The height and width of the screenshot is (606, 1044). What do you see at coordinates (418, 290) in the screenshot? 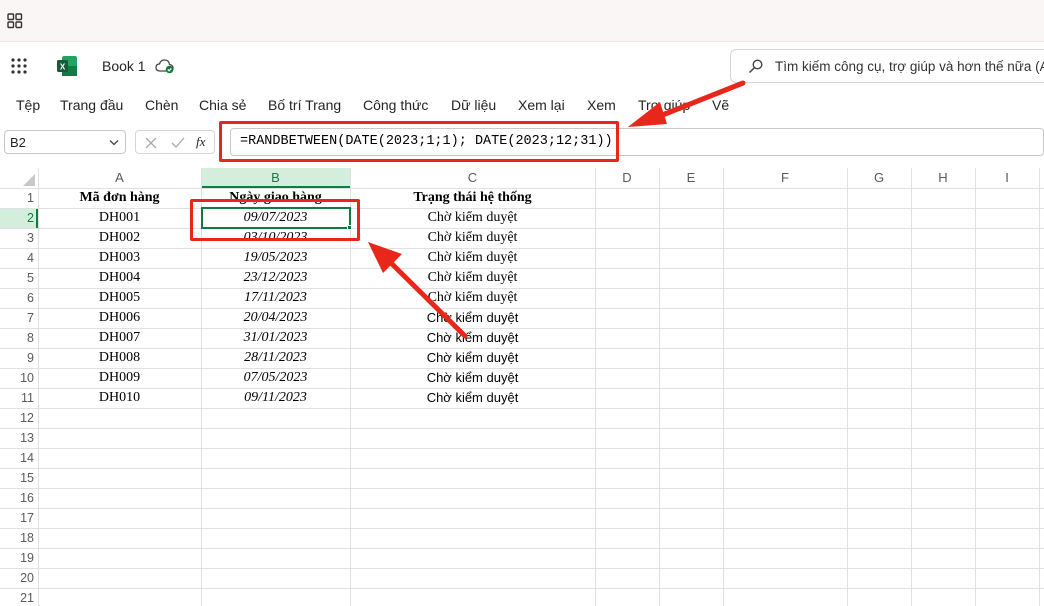
I see `arrow-to-cell` at bounding box center [418, 290].